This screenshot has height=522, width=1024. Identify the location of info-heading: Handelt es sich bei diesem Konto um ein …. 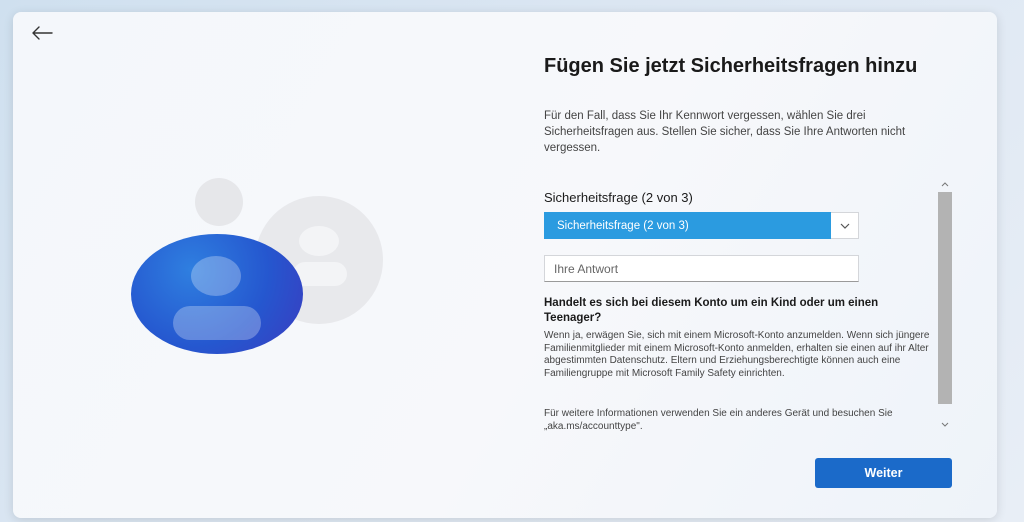
(711, 310).